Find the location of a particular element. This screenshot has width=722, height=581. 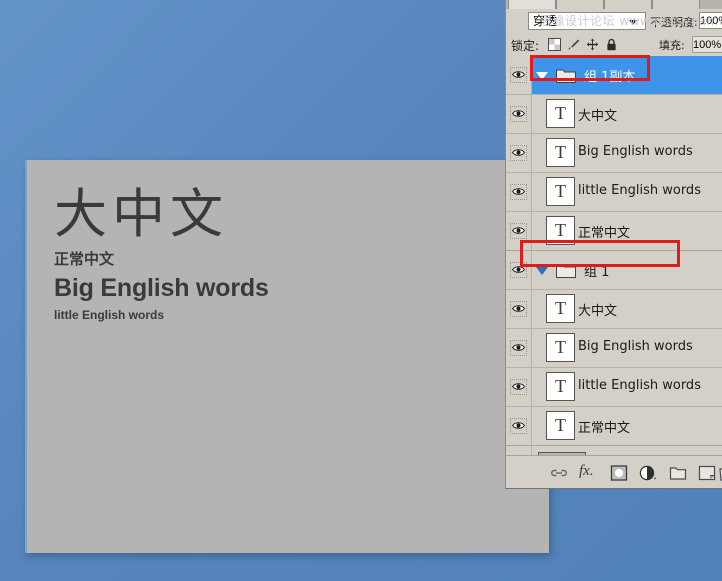

layer-row-text-5: T 大中文 is located at coordinates (614, 309).